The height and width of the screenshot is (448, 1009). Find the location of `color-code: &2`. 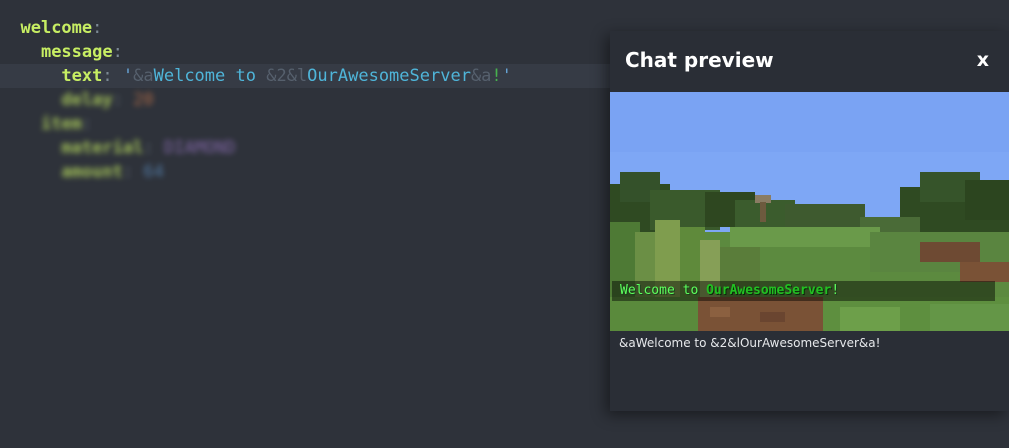

color-code: &2 is located at coordinates (276, 76).